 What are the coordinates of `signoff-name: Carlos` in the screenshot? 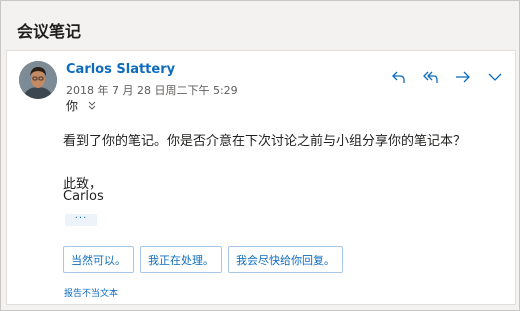 It's located at (83, 196).